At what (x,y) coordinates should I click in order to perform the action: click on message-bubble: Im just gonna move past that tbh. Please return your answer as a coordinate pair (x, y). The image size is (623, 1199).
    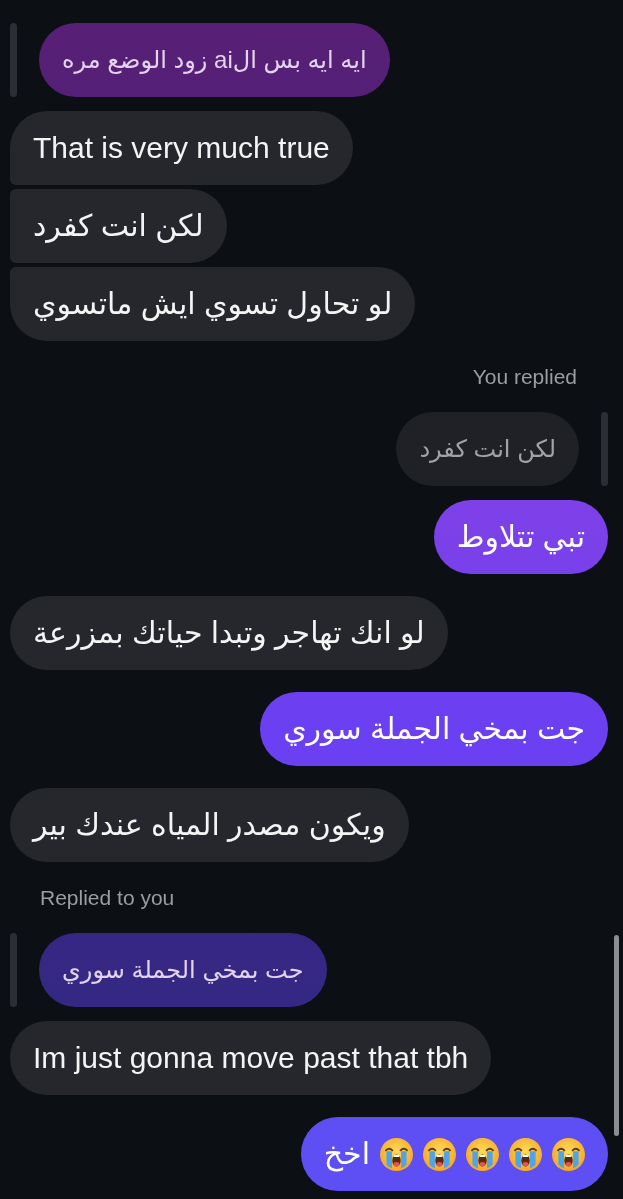
    Looking at the image, I should click on (251, 1058).